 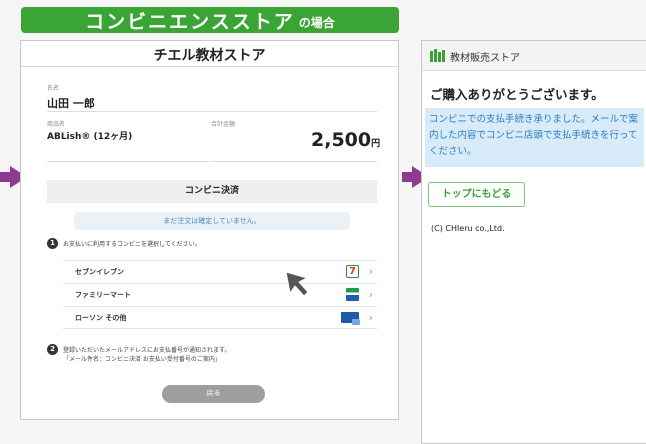 What do you see at coordinates (71, 103) in the screenshot?
I see `name-value: 山田 一郎` at bounding box center [71, 103].